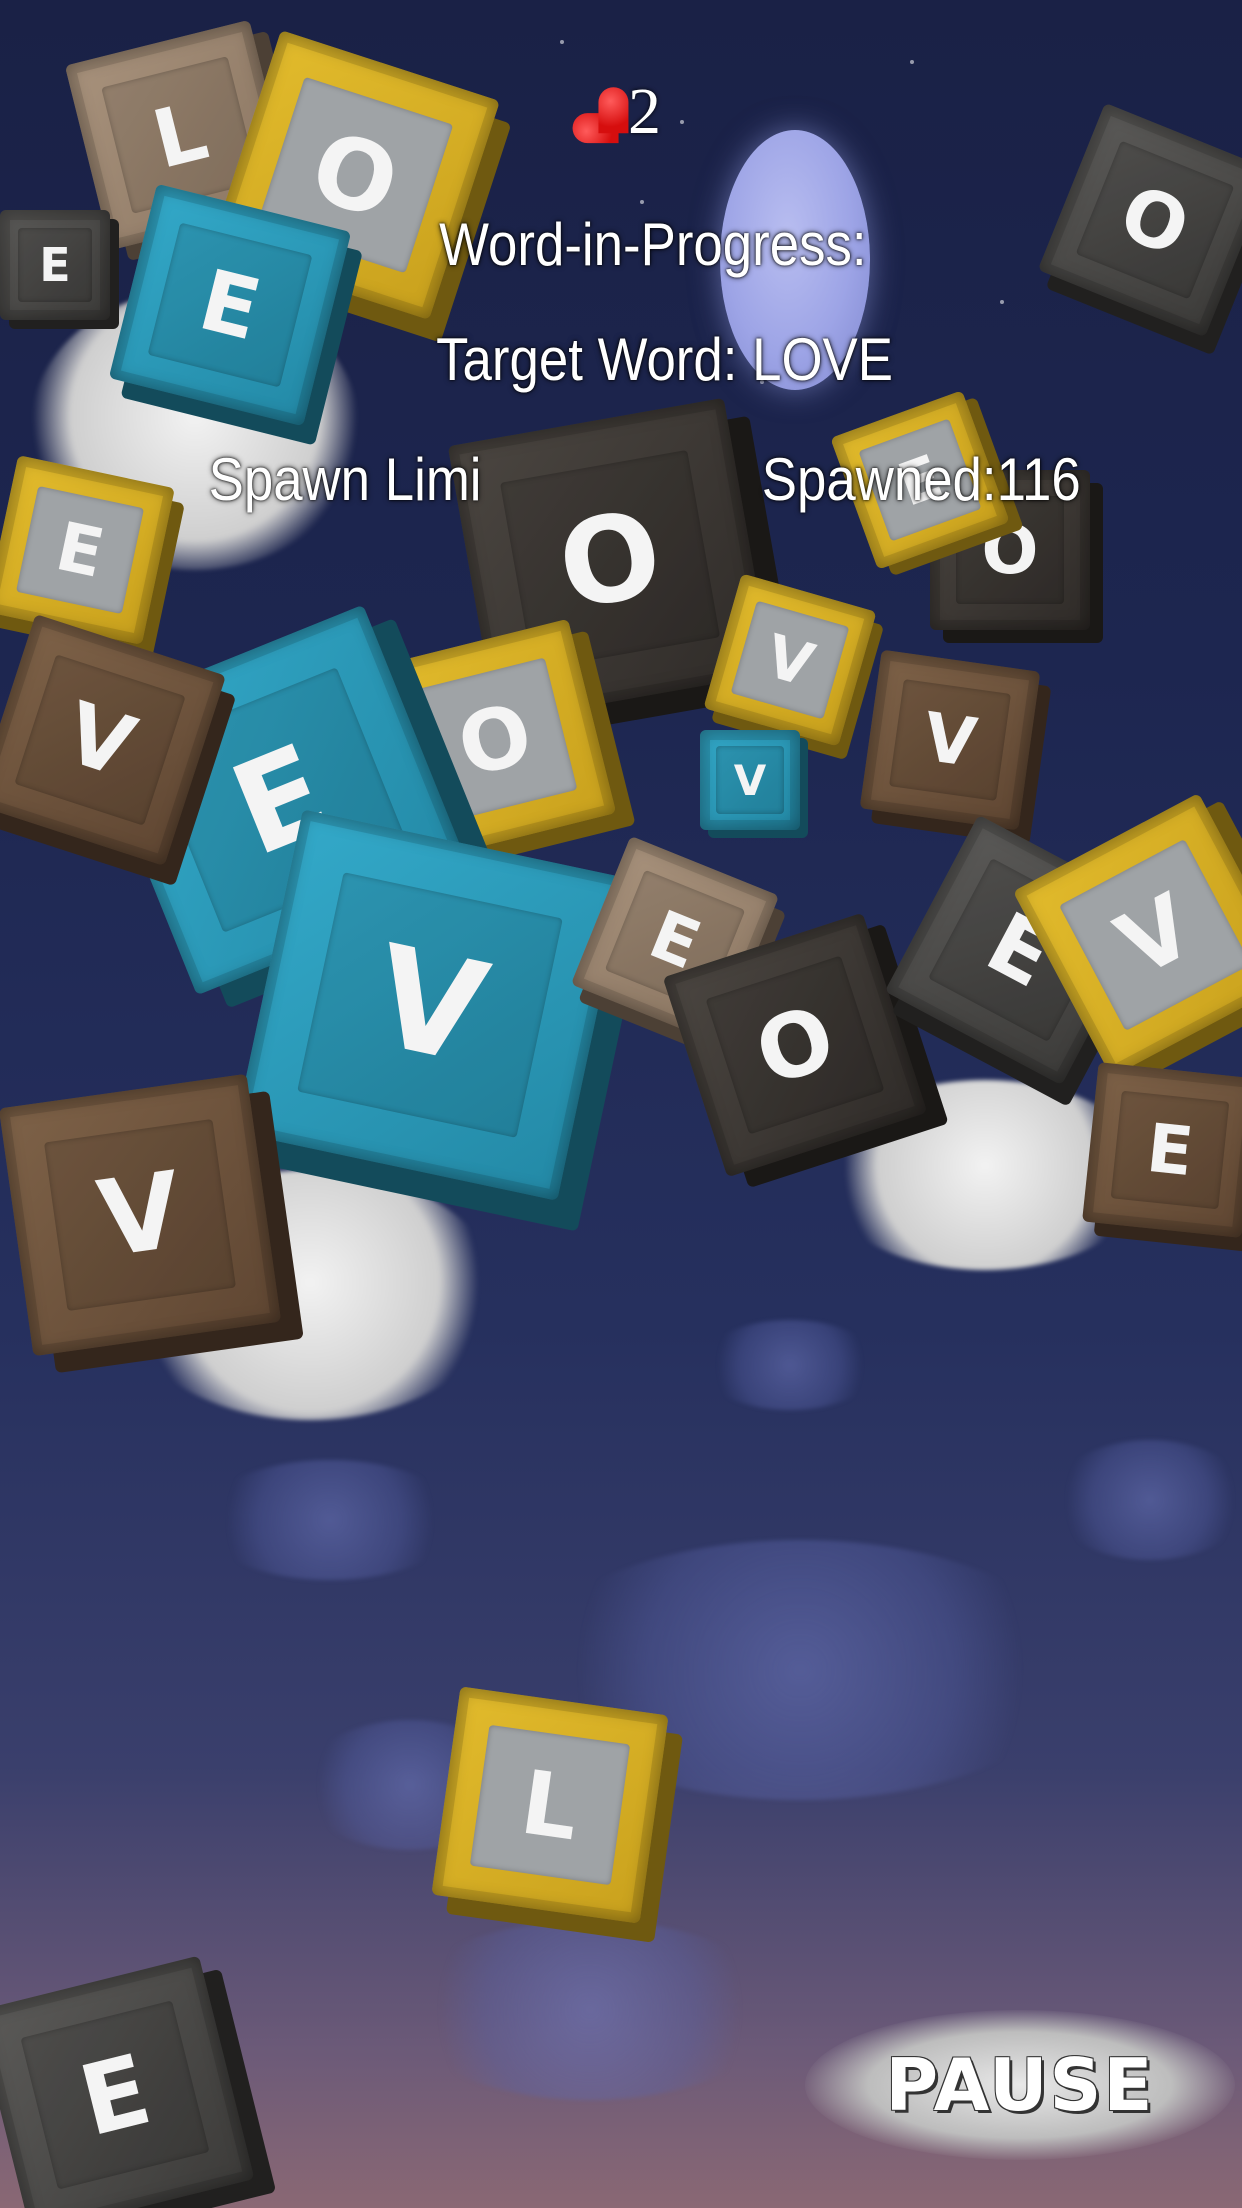 The height and width of the screenshot is (2208, 1242). I want to click on letter-cube: O, so click(1139, 229).